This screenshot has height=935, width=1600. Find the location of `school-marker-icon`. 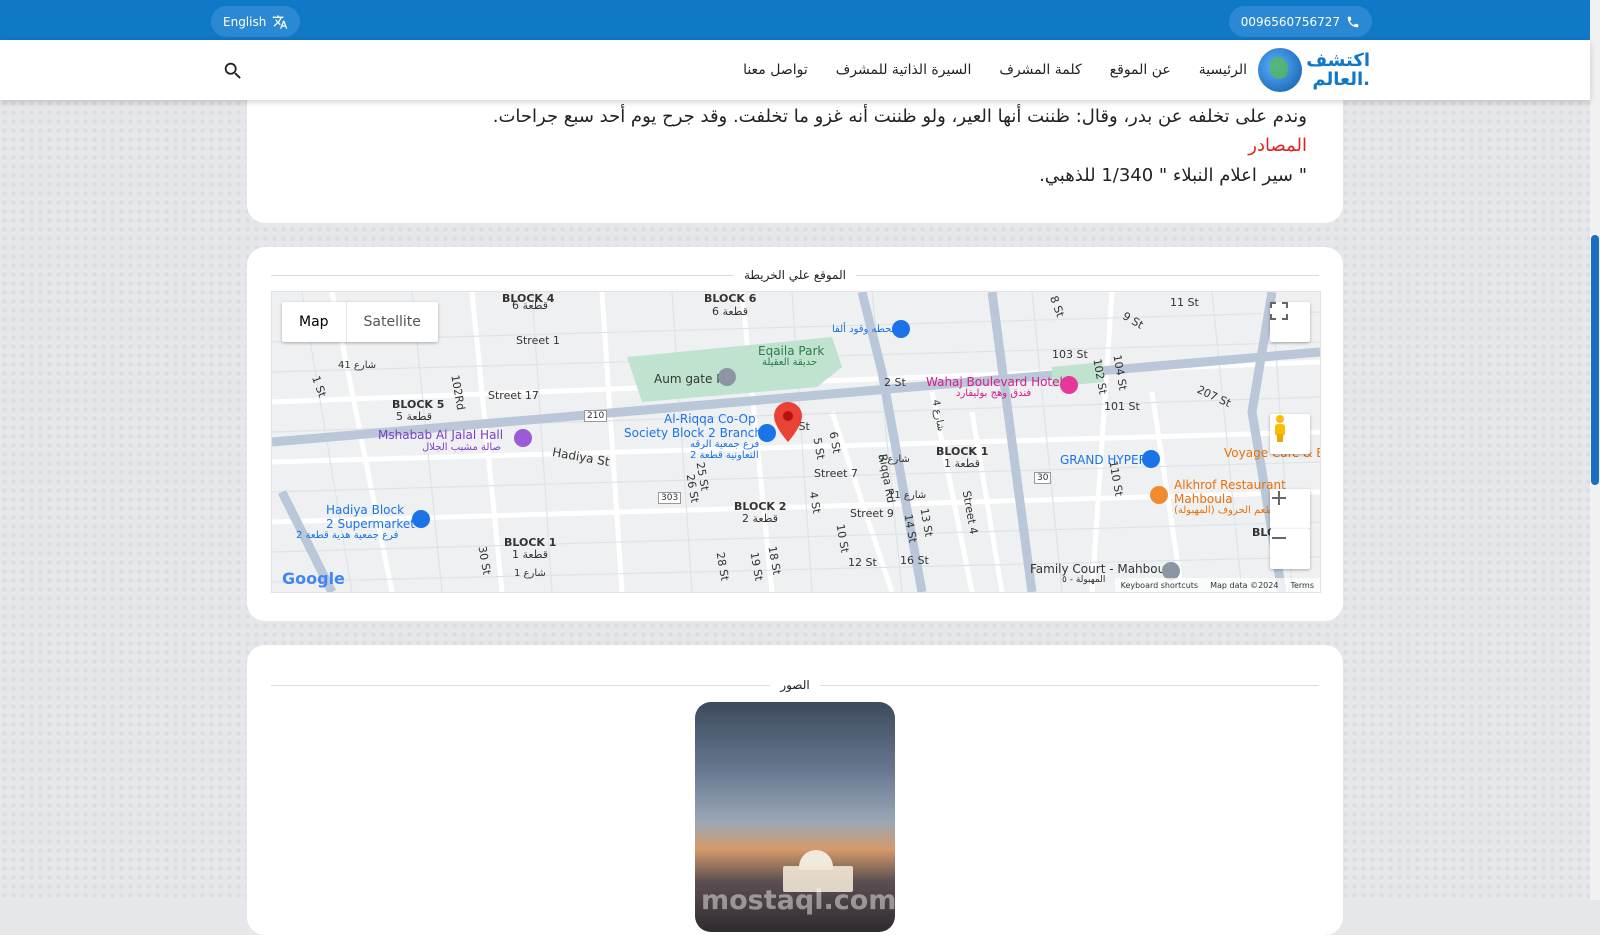

school-marker-icon is located at coordinates (727, 377).